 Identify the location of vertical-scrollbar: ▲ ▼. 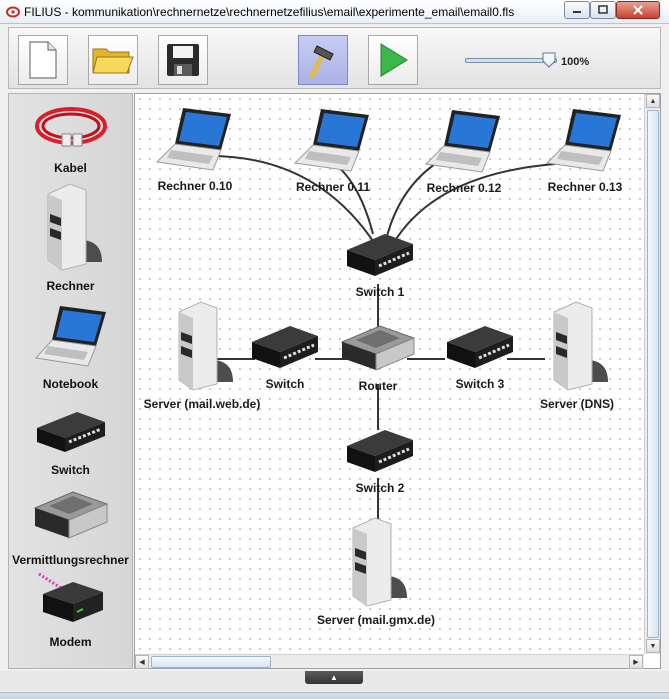
(652, 374).